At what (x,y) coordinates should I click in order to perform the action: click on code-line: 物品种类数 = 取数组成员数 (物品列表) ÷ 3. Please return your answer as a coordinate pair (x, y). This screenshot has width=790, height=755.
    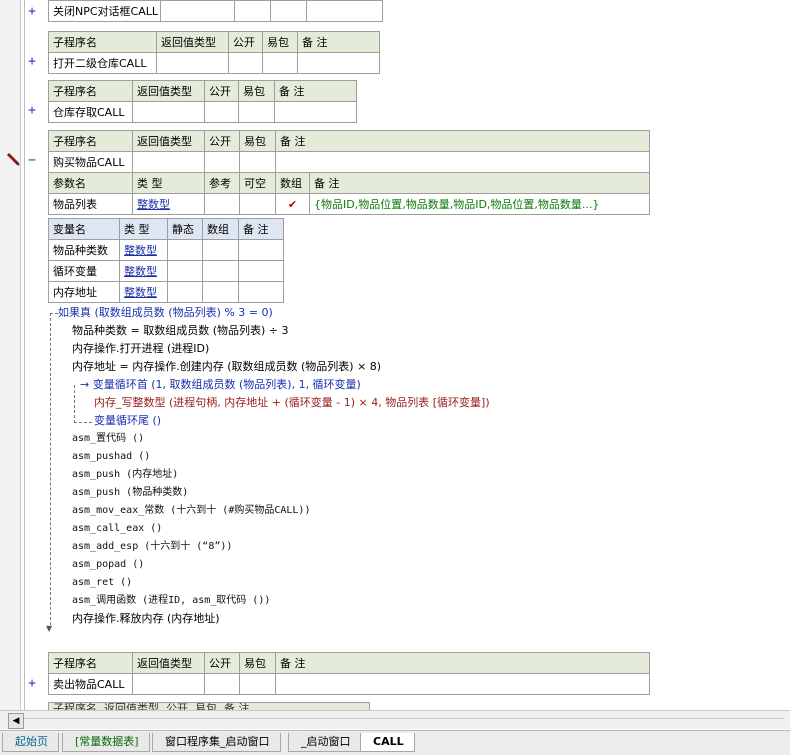
    Looking at the image, I should click on (180, 331).